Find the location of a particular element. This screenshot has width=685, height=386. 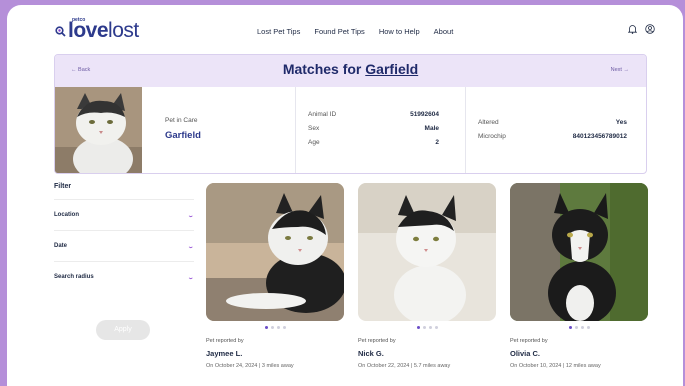

filter-title: Filter is located at coordinates (63, 186).